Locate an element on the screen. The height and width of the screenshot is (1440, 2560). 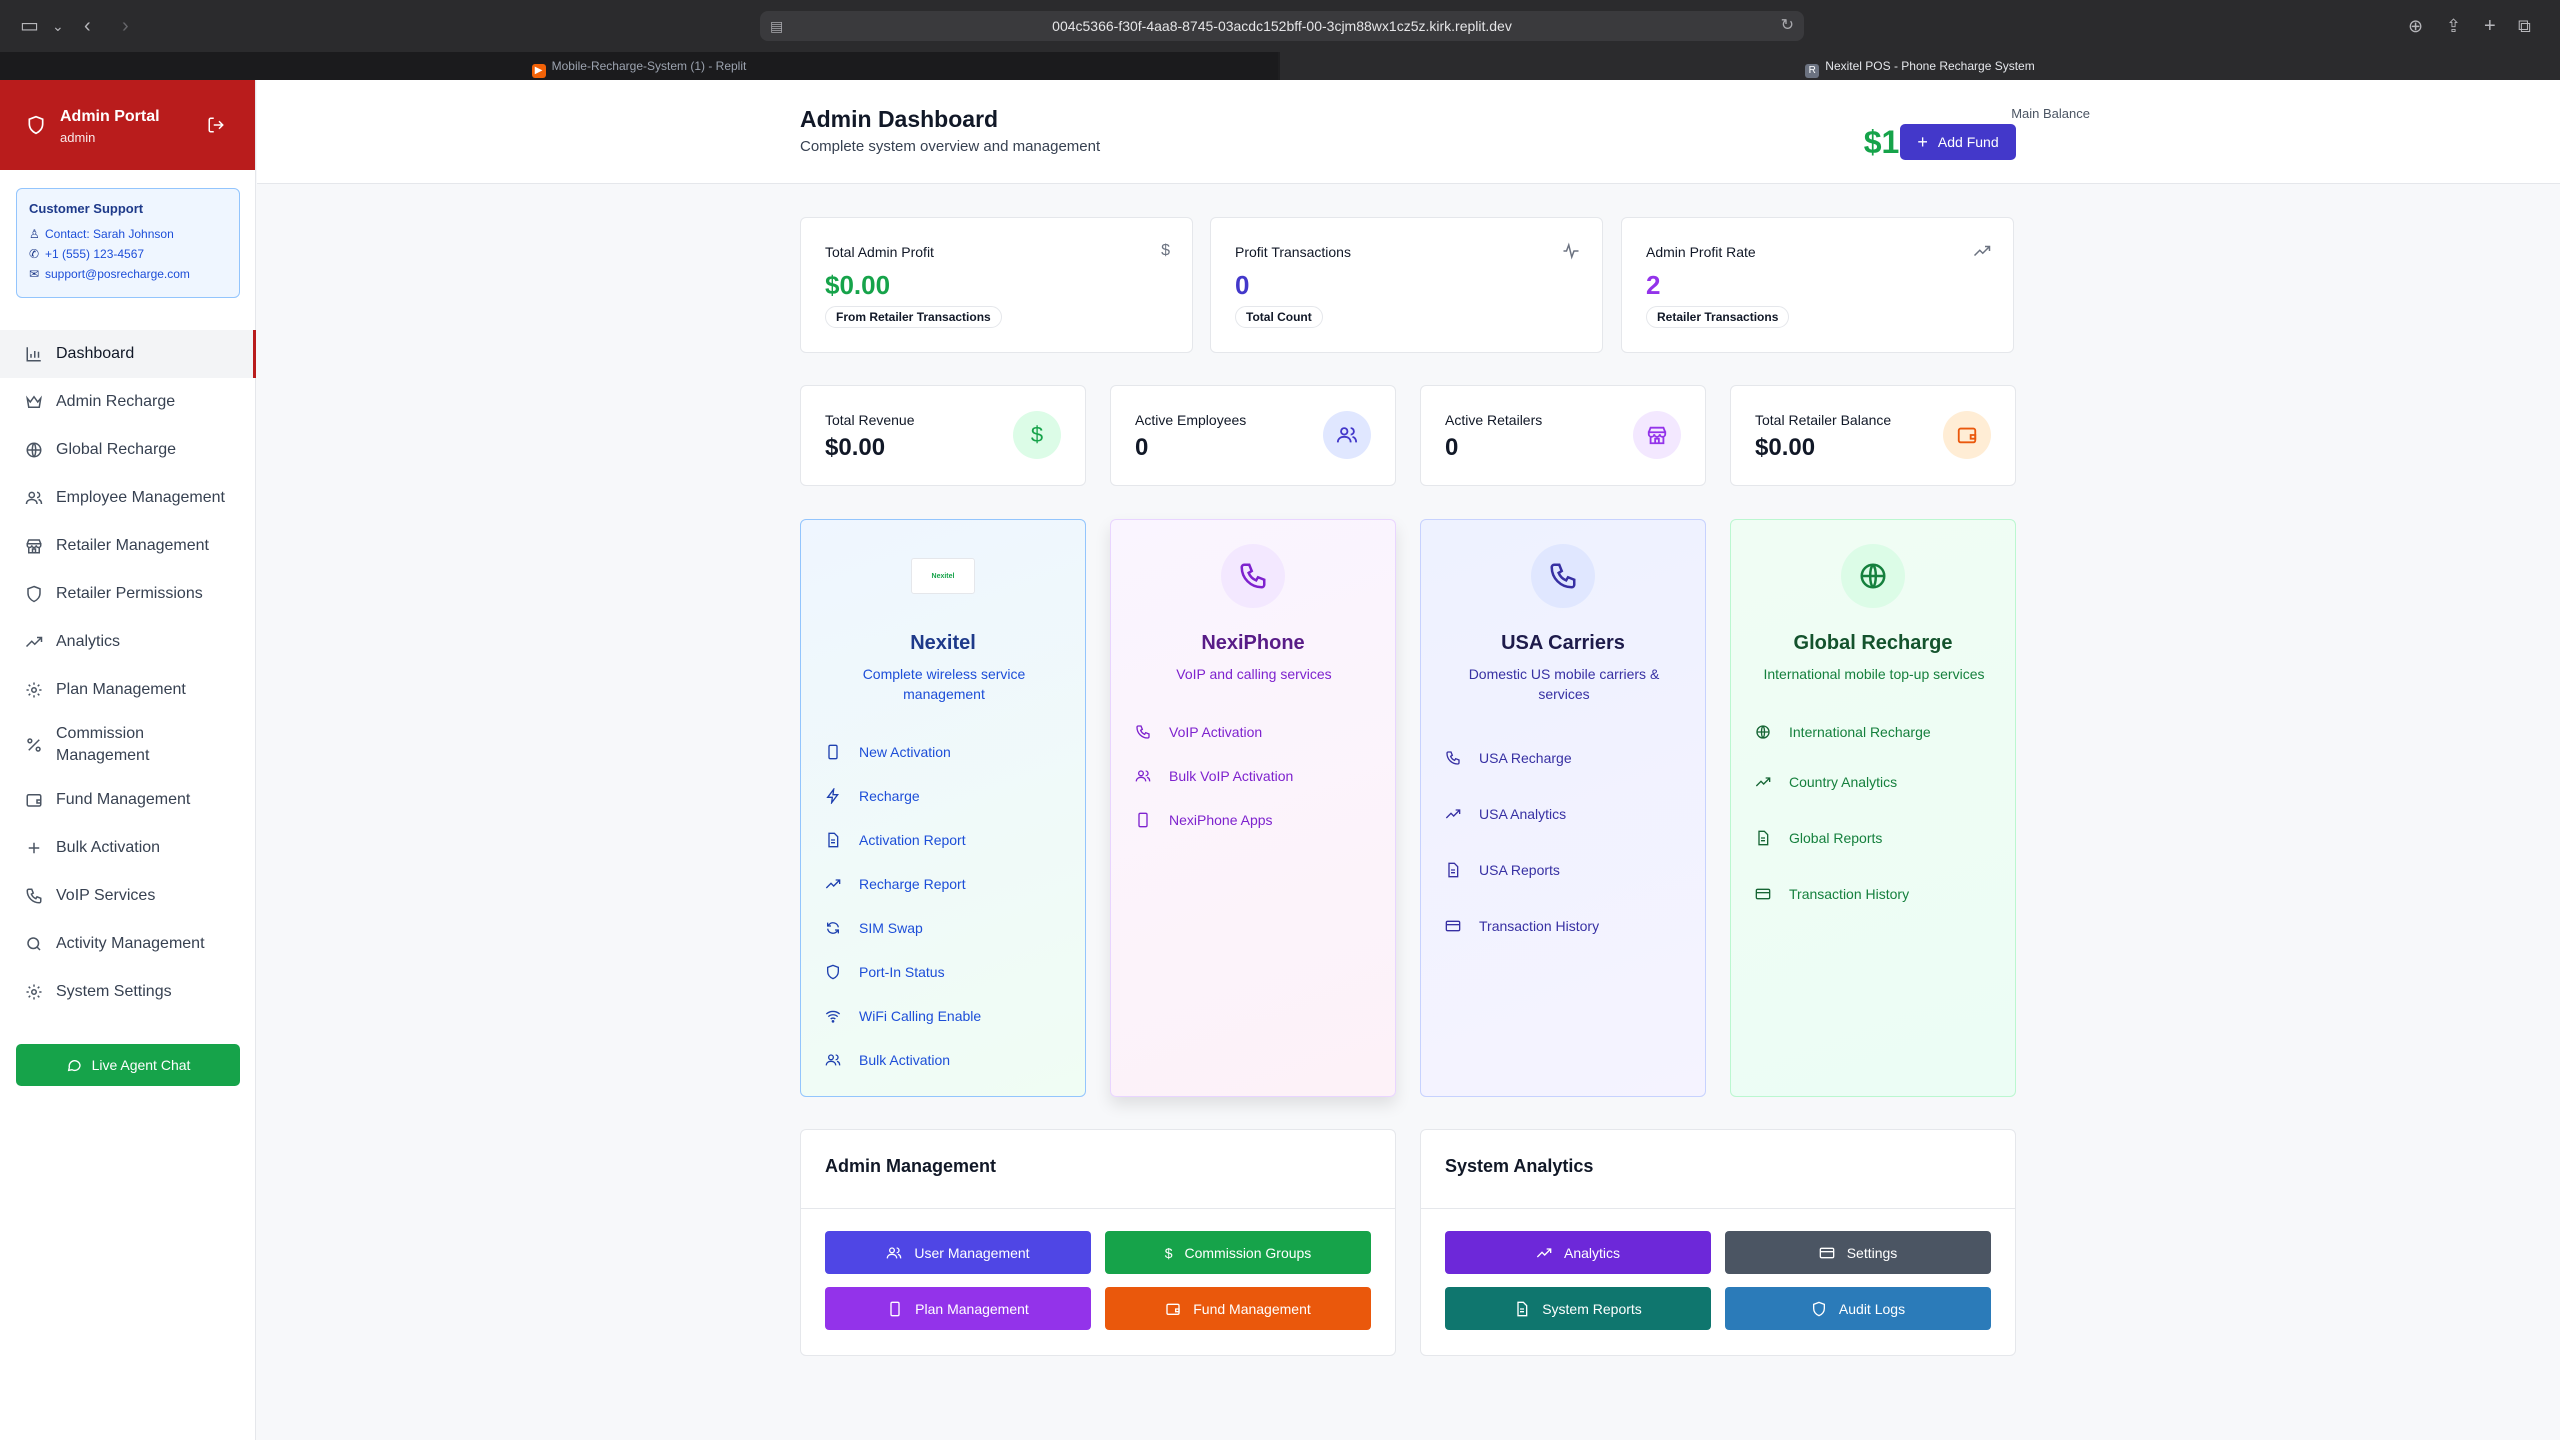
sidebar-toggle-icon: ▭ is located at coordinates (29, 26).